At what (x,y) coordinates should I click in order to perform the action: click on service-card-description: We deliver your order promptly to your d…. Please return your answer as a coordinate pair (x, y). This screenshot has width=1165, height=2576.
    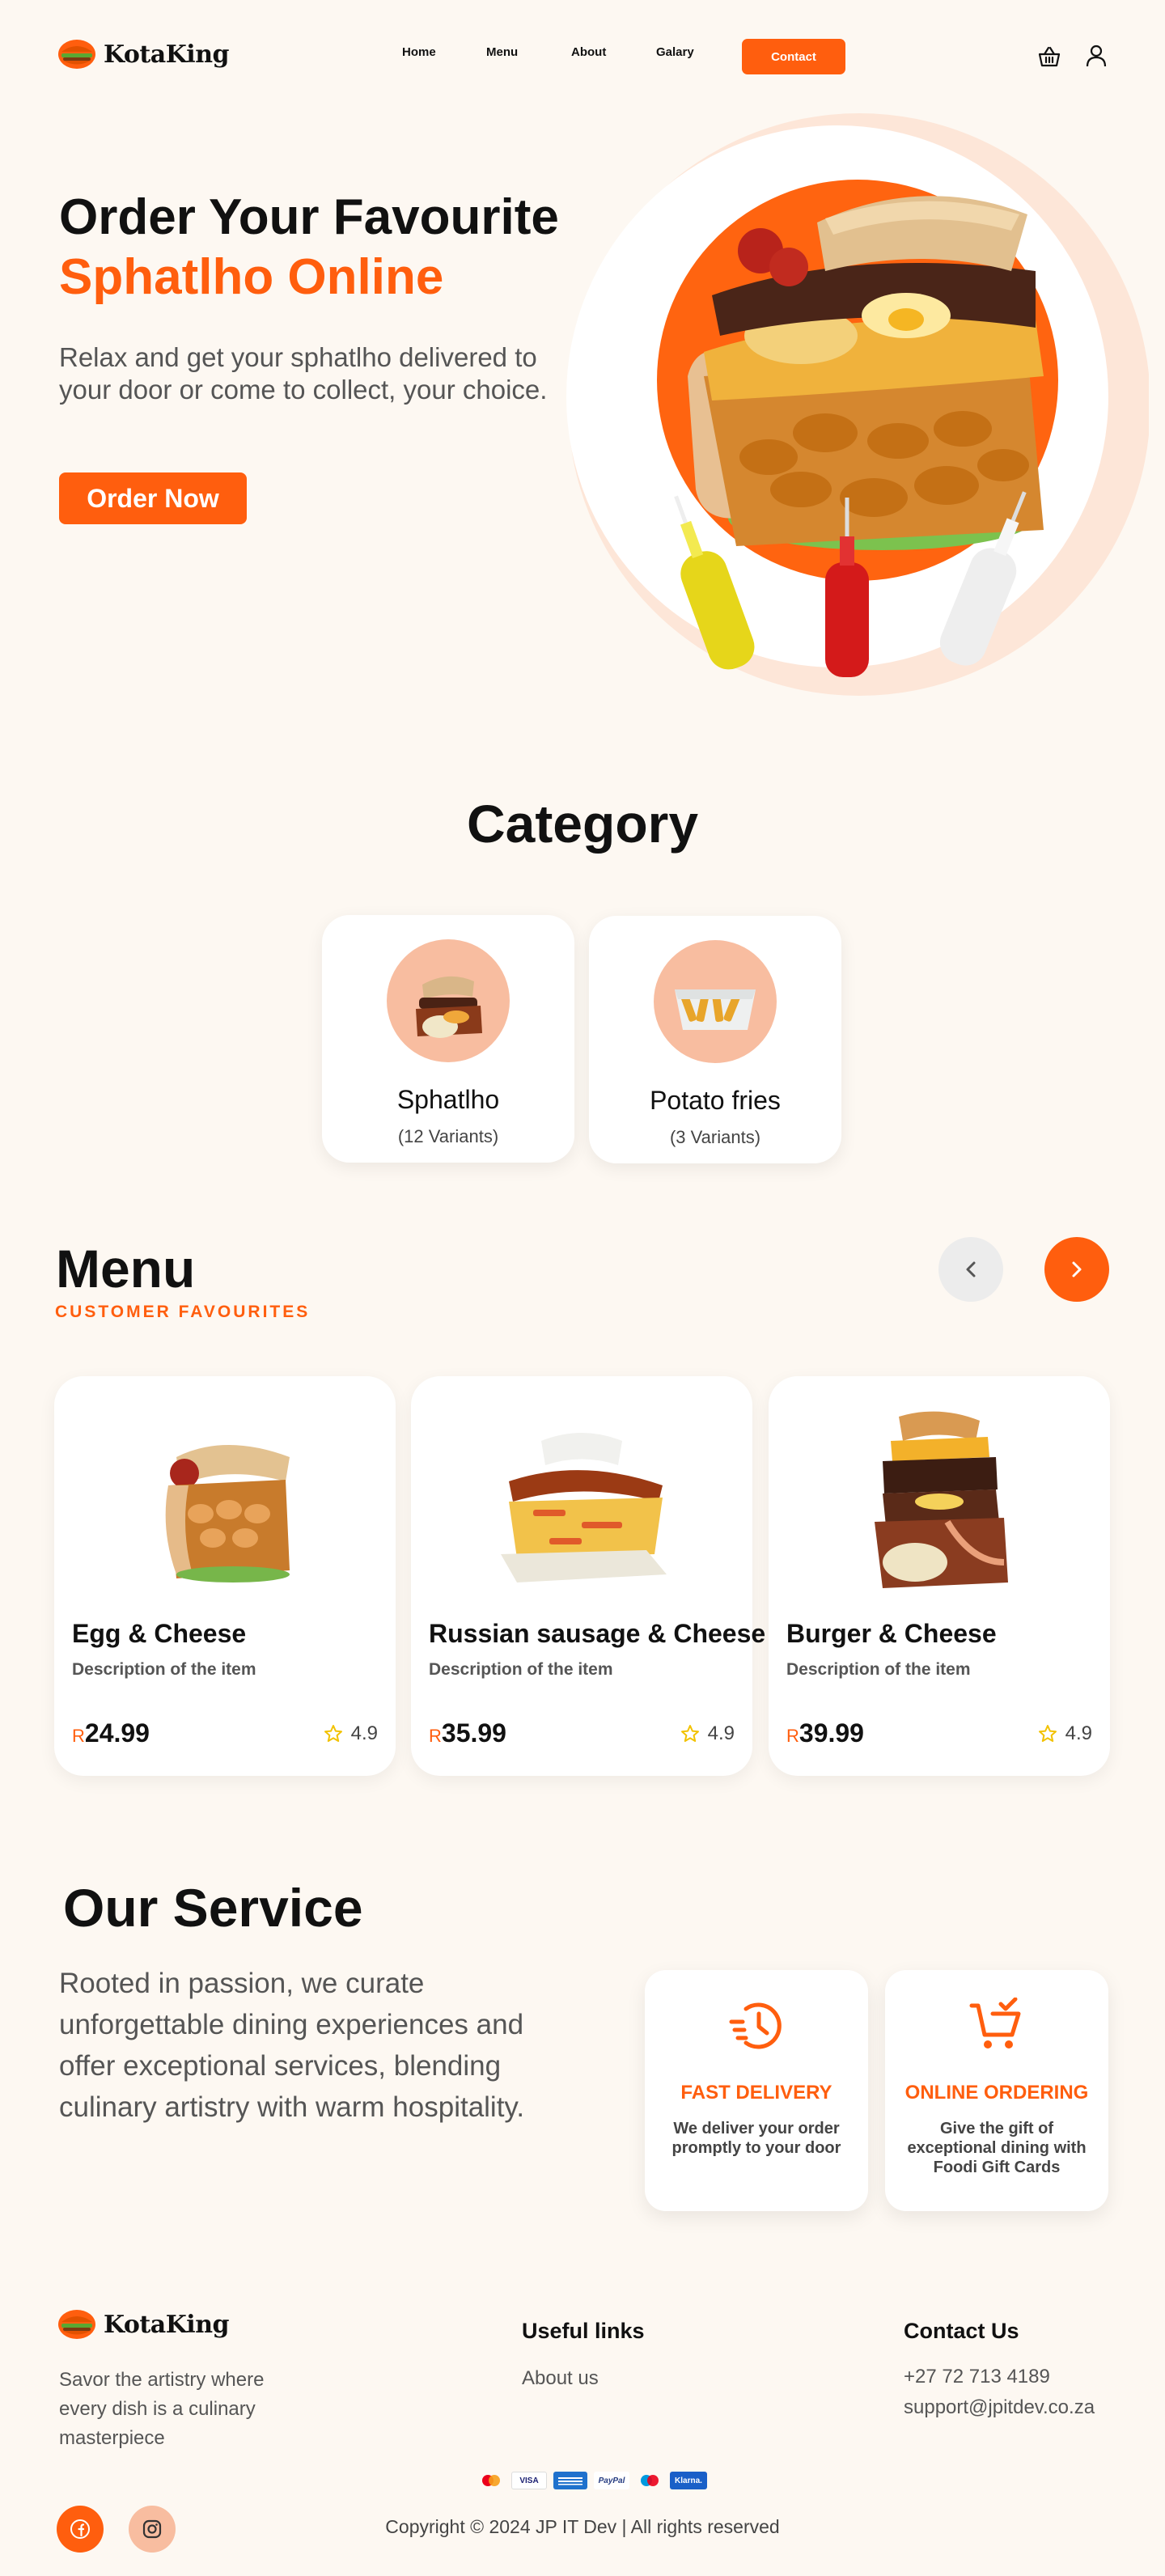
    Looking at the image, I should click on (756, 2138).